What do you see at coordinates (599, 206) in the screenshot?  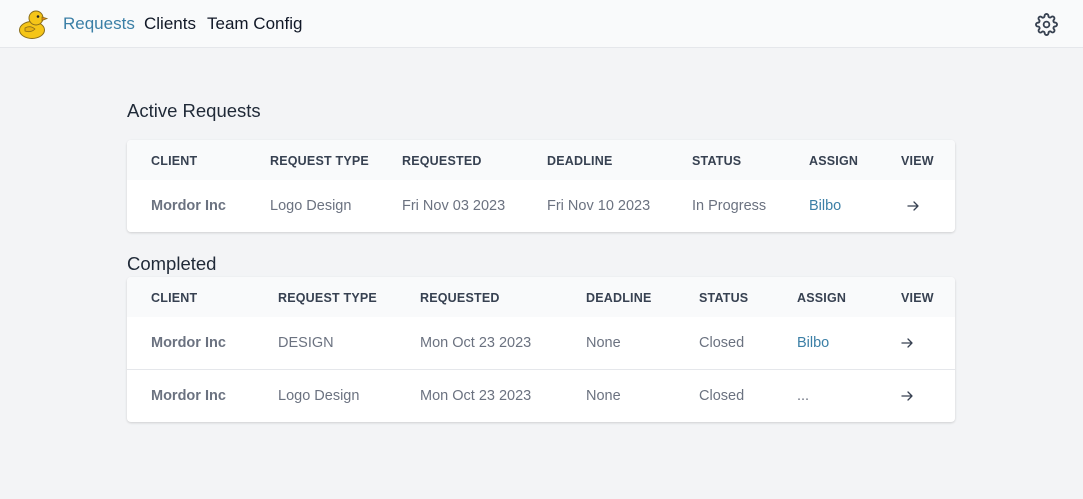 I see `cell-deadline: Fri Nov 10 2023` at bounding box center [599, 206].